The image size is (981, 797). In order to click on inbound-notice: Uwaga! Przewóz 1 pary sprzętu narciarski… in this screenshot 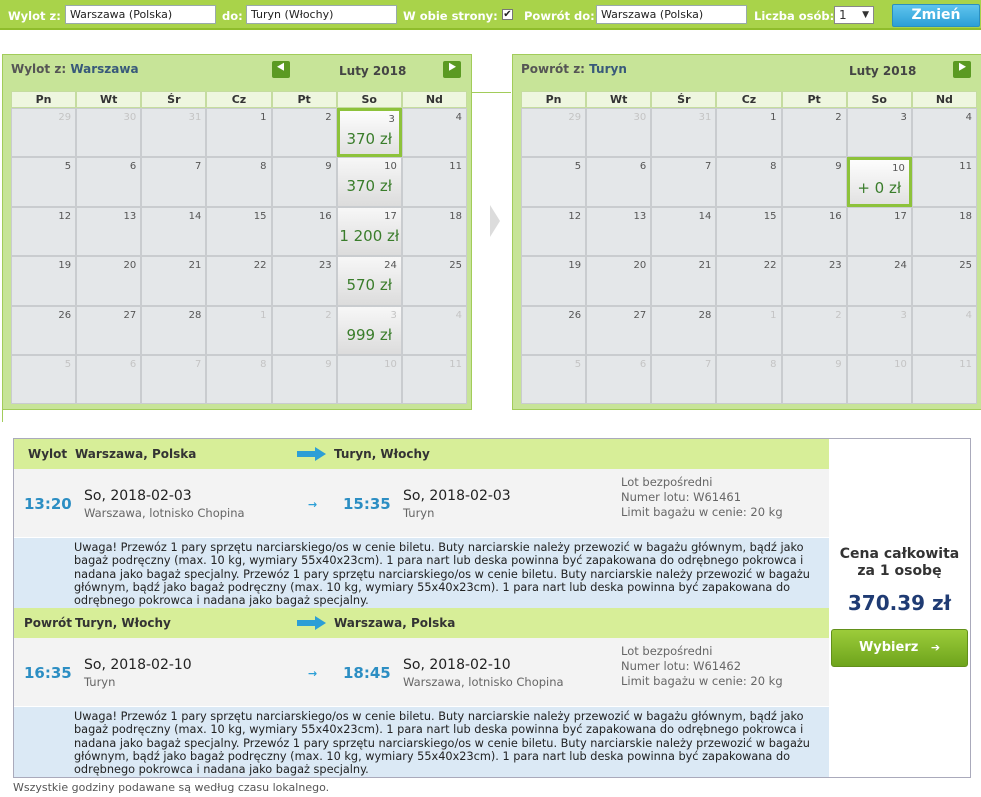, I will do `click(421, 742)`.